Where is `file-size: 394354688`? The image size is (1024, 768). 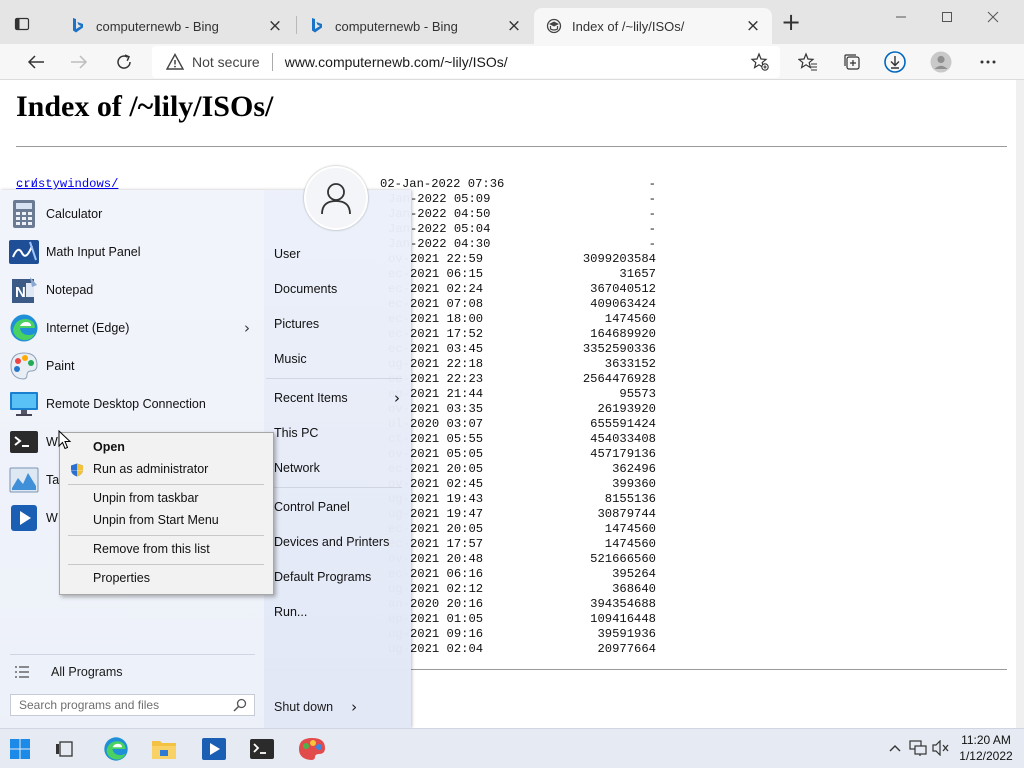
file-size: 394354688 is located at coordinates (623, 604).